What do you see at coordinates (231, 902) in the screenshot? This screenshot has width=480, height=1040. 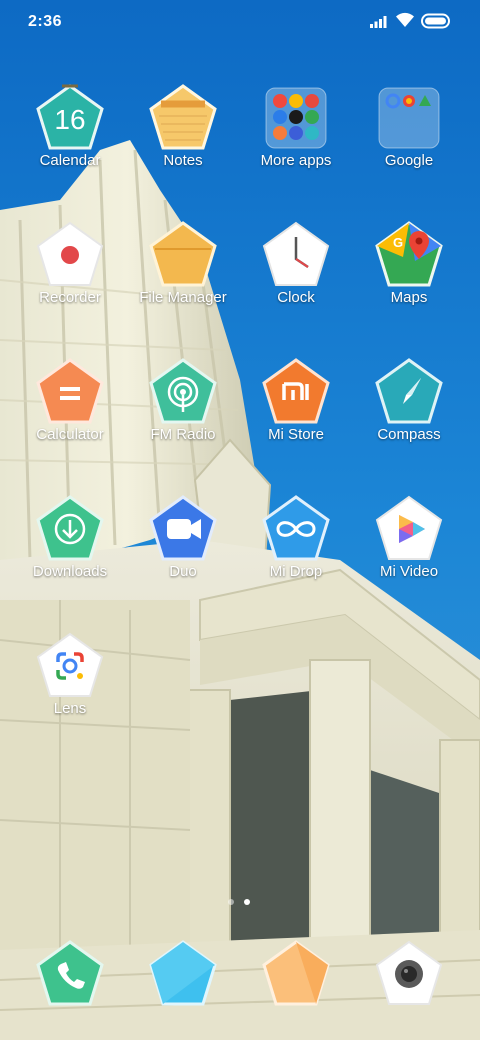 I see `page-dot` at bounding box center [231, 902].